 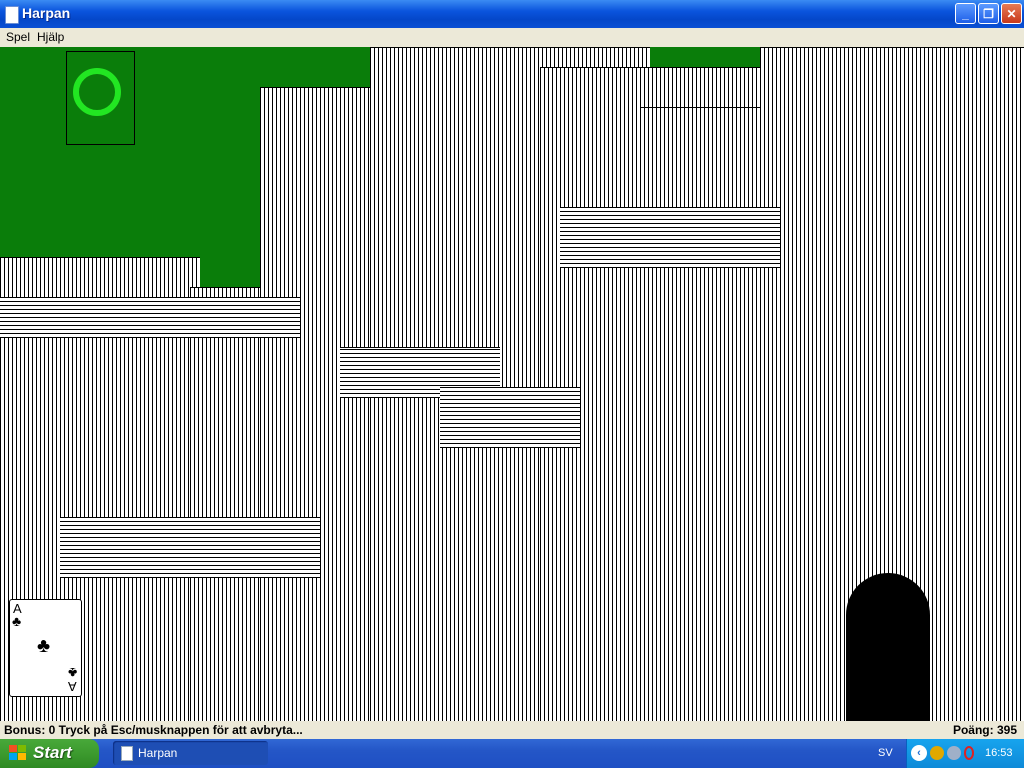 I want to click on maximize-button: ❐, so click(x=988, y=13).